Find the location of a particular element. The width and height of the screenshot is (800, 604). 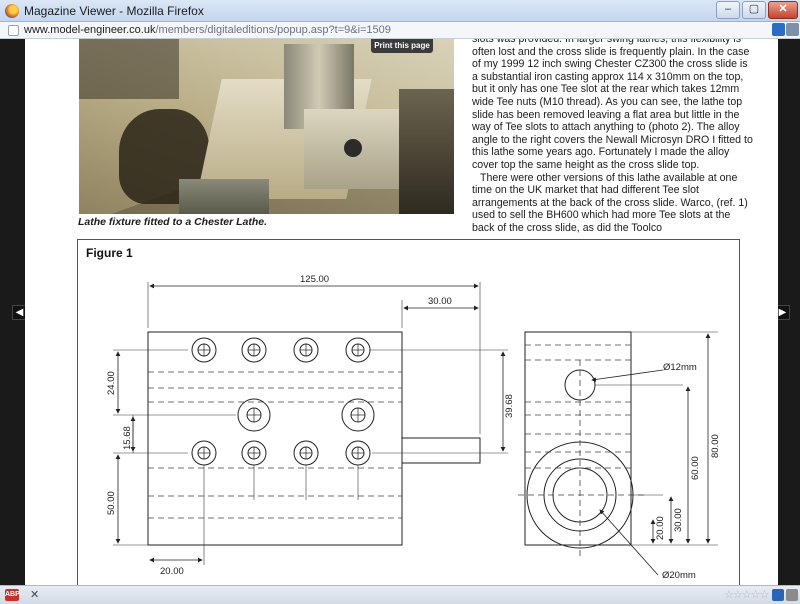

dim-20: 20.00 is located at coordinates (172, 571).